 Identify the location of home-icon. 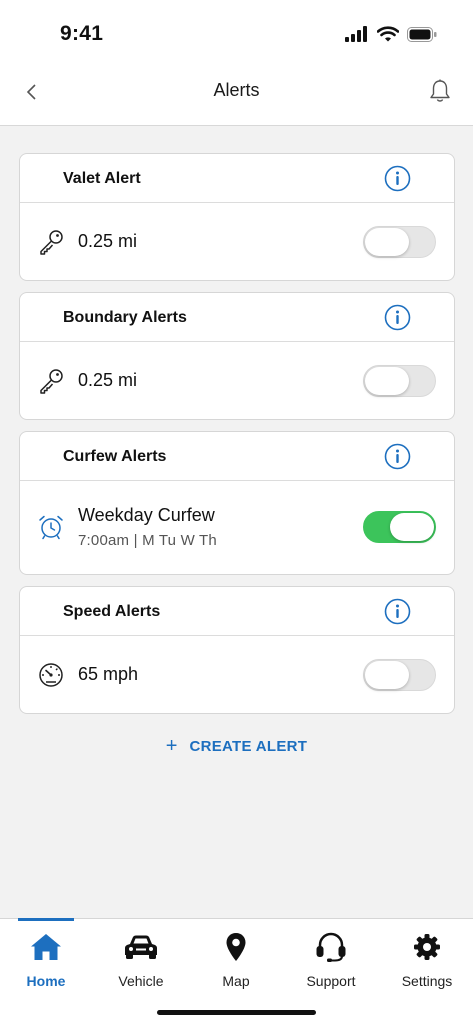
(46, 947).